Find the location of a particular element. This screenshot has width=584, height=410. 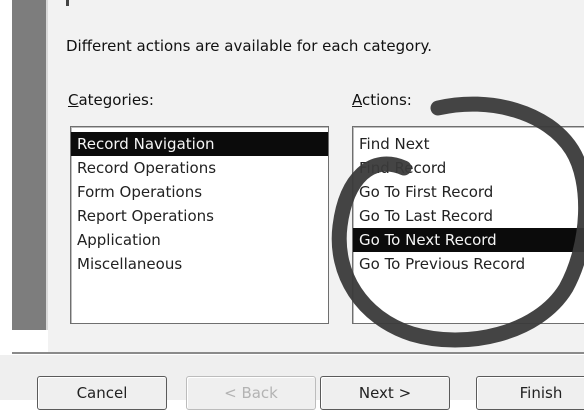

next-button: Next > is located at coordinates (385, 393).